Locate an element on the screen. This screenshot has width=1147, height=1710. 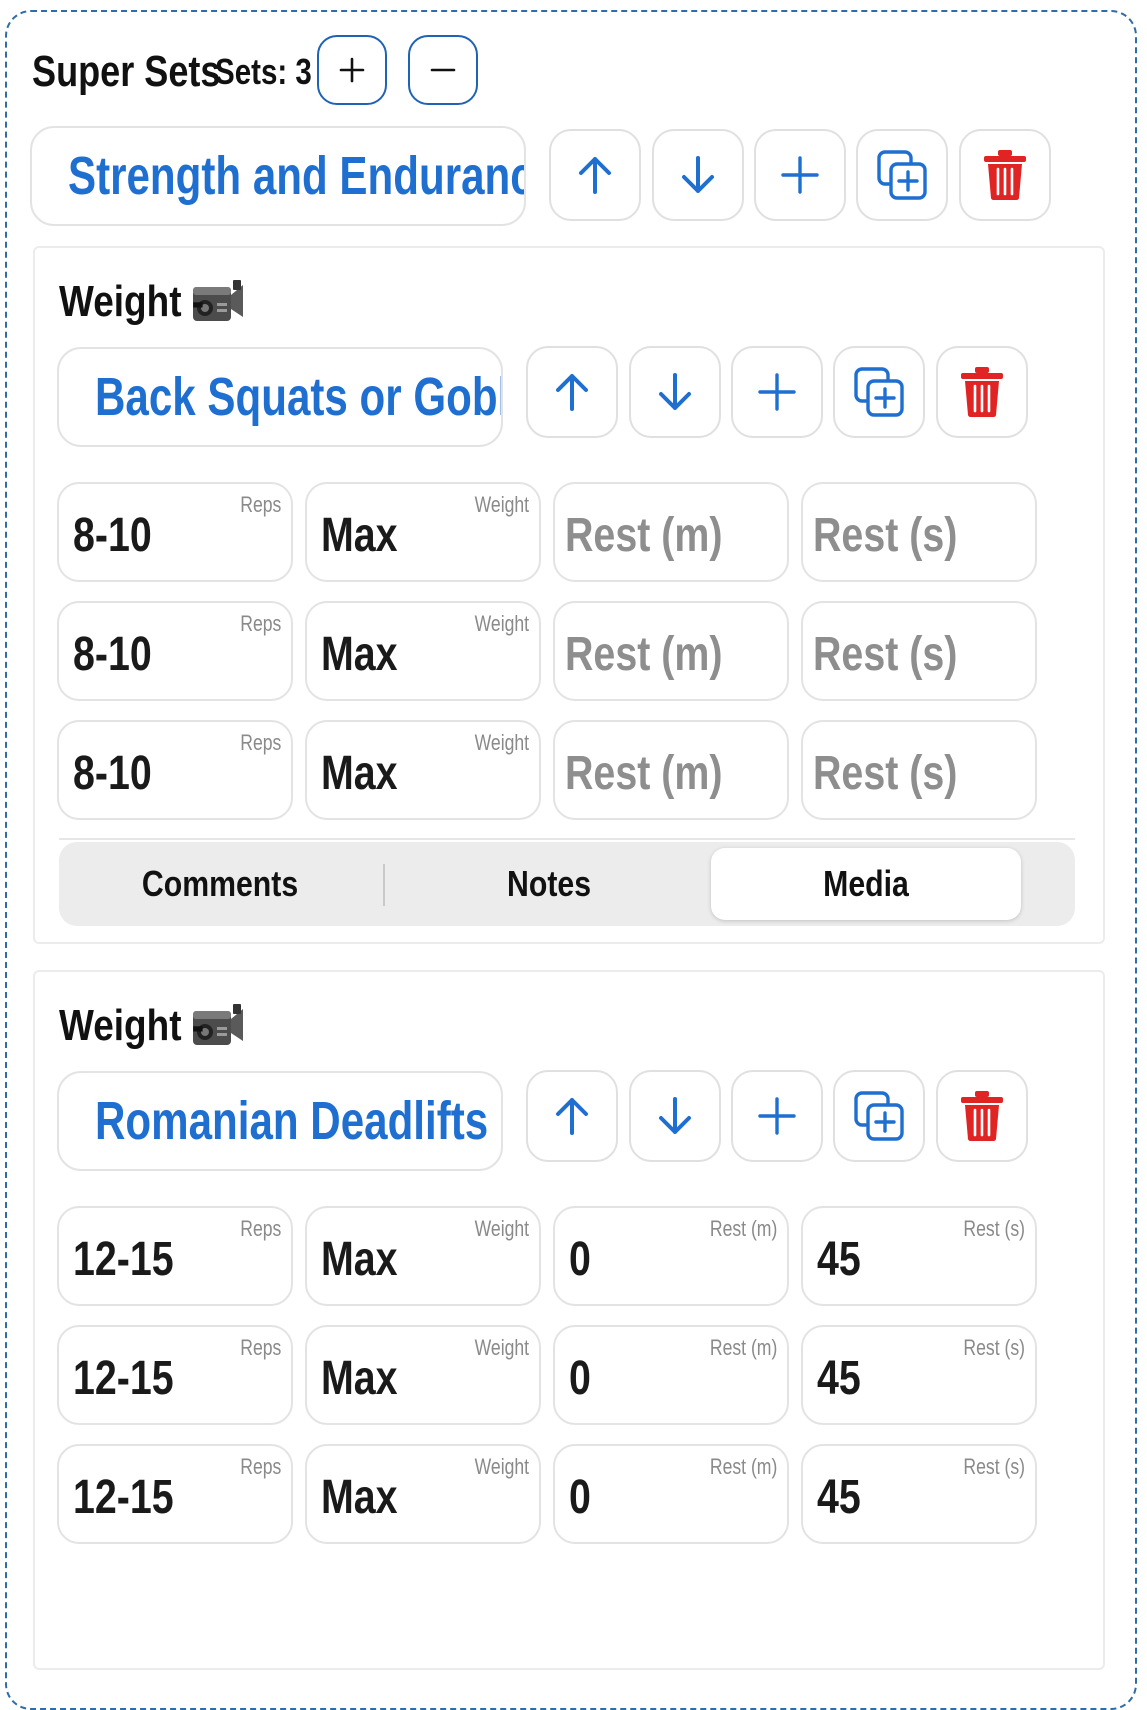
group-delete-button is located at coordinates (1005, 175).